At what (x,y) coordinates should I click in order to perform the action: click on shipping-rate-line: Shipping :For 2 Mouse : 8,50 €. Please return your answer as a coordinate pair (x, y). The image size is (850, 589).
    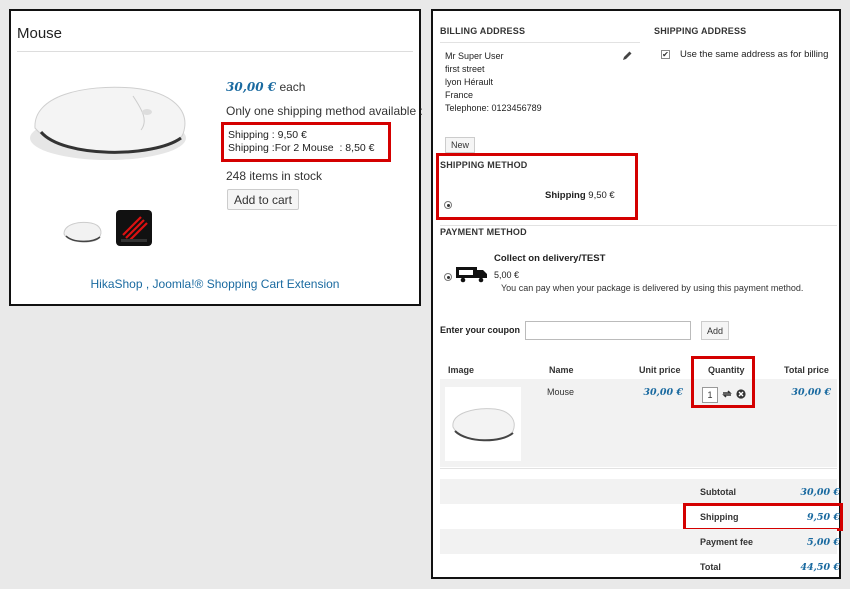
    Looking at the image, I should click on (301, 148).